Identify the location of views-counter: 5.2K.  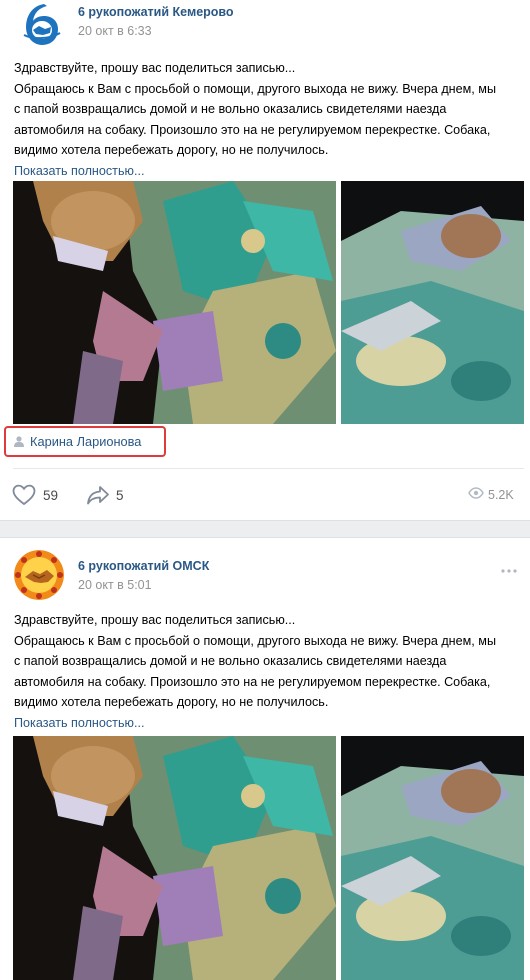
(496, 495).